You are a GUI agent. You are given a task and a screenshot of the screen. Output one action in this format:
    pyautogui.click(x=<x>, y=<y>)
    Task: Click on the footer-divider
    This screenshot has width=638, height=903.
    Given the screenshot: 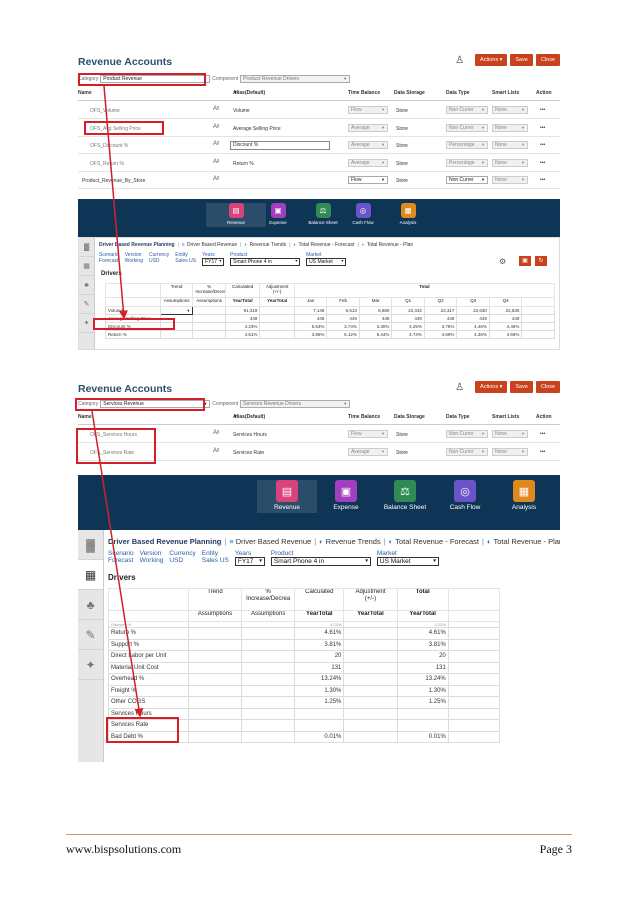 What is the action you would take?
    pyautogui.click(x=319, y=834)
    